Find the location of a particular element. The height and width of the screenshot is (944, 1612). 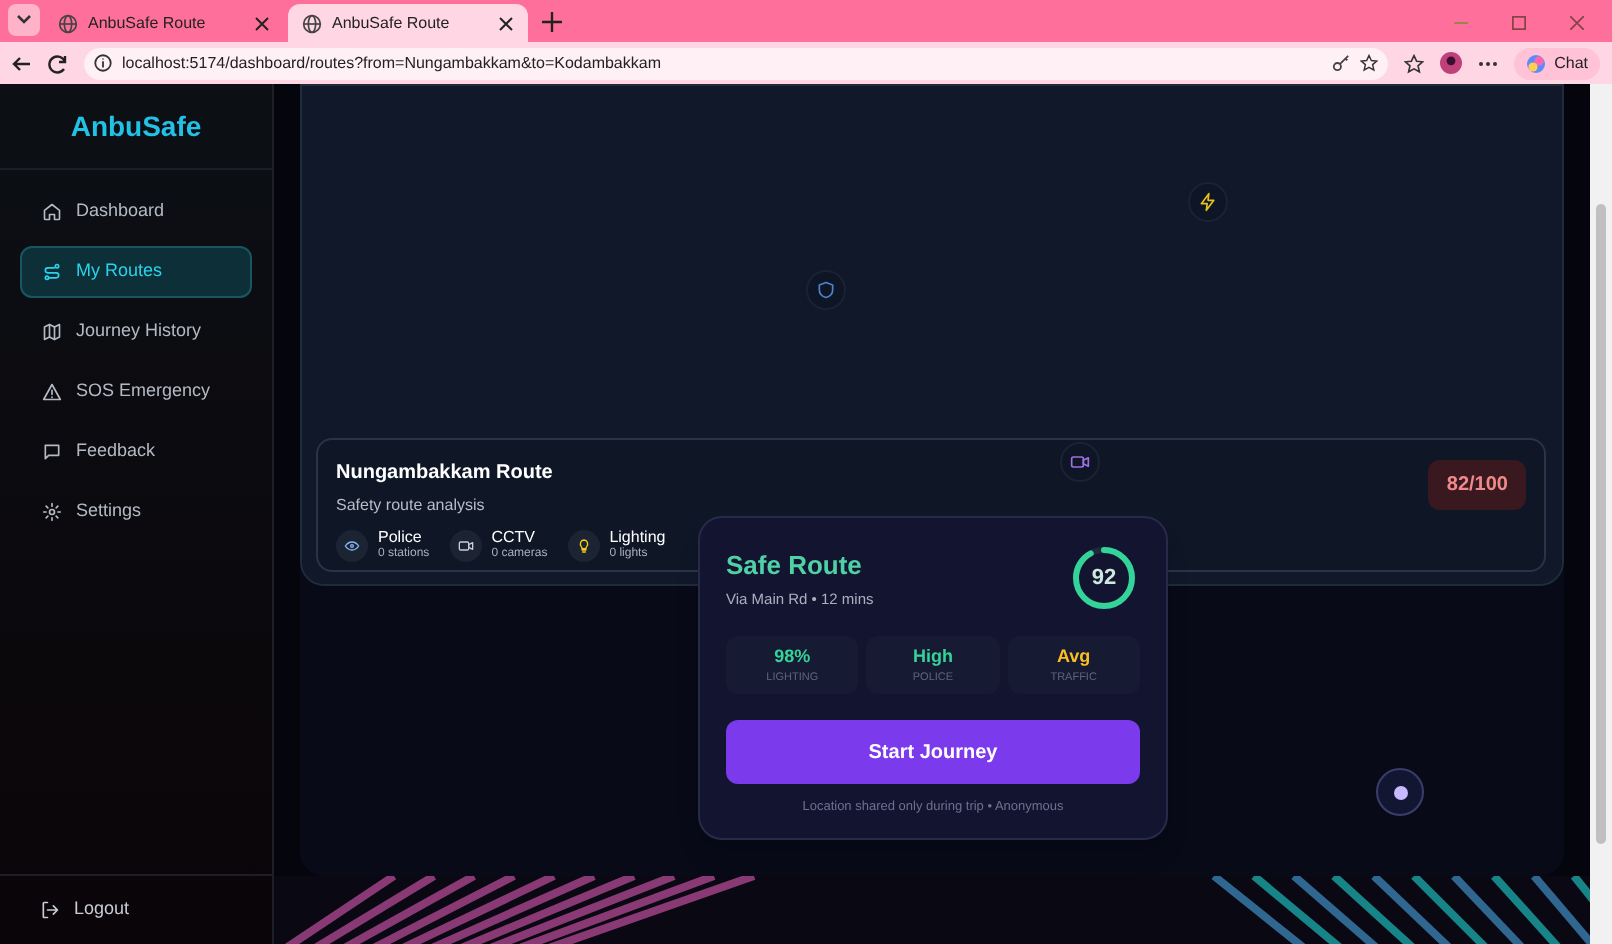

plus-icon is located at coordinates (552, 22).